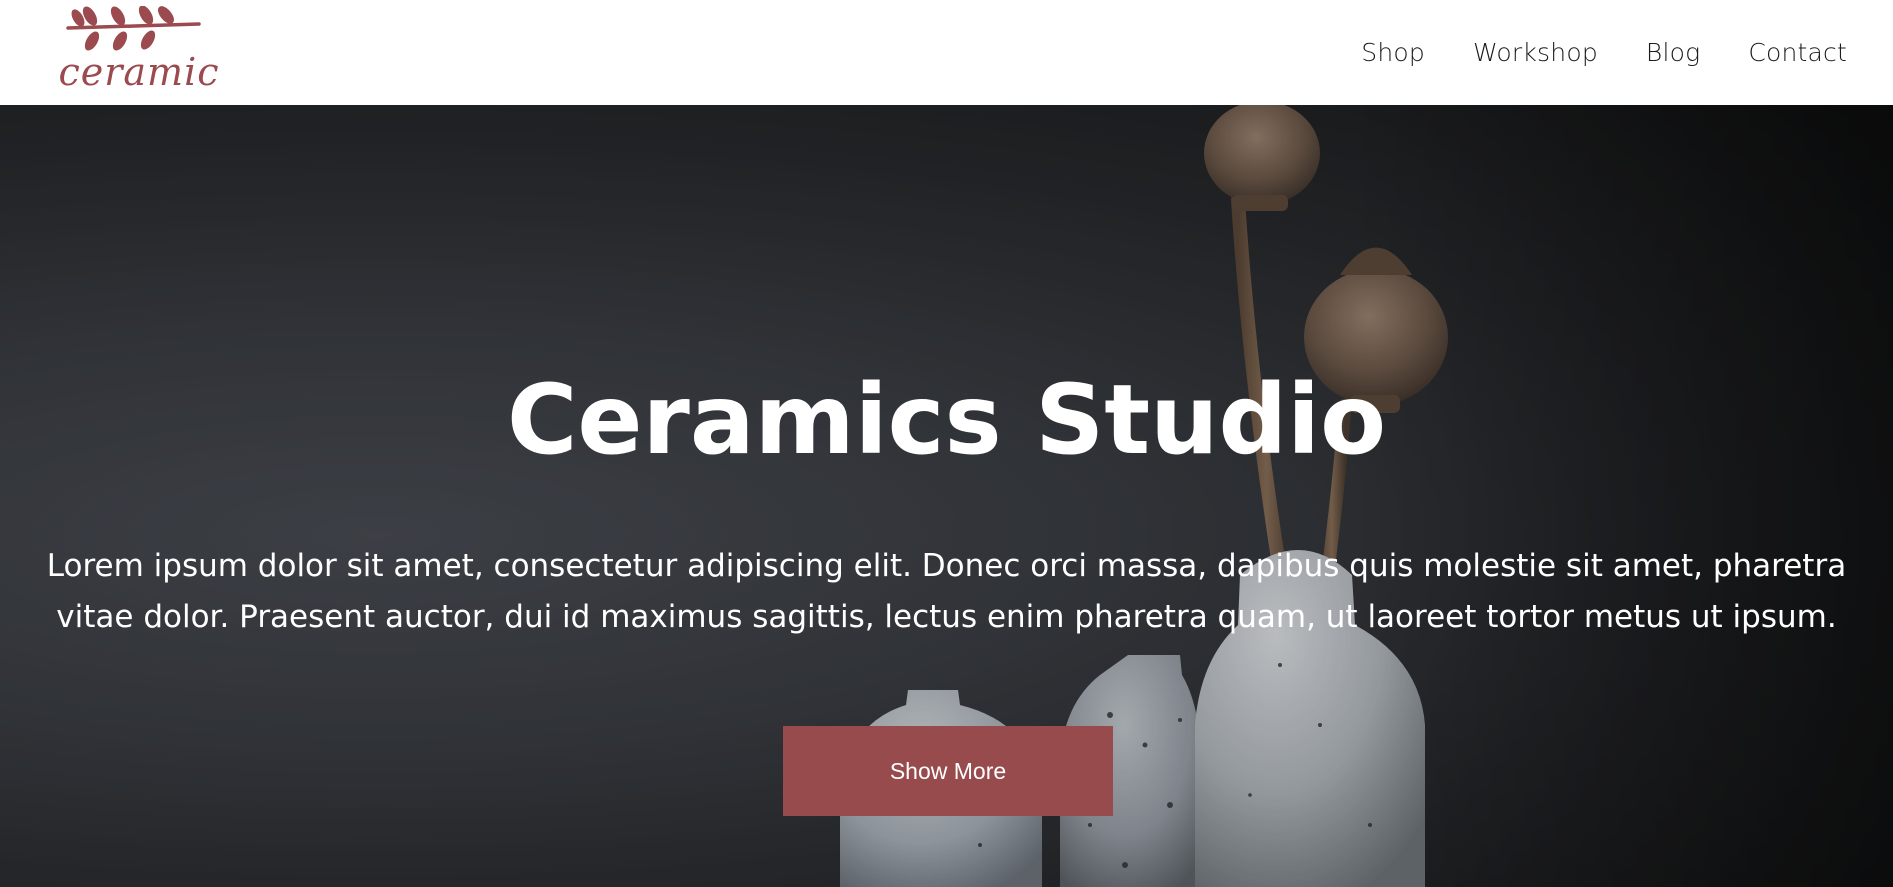  I want to click on main-nav: Shop Workshop Blog Contact, so click(1580, 52).